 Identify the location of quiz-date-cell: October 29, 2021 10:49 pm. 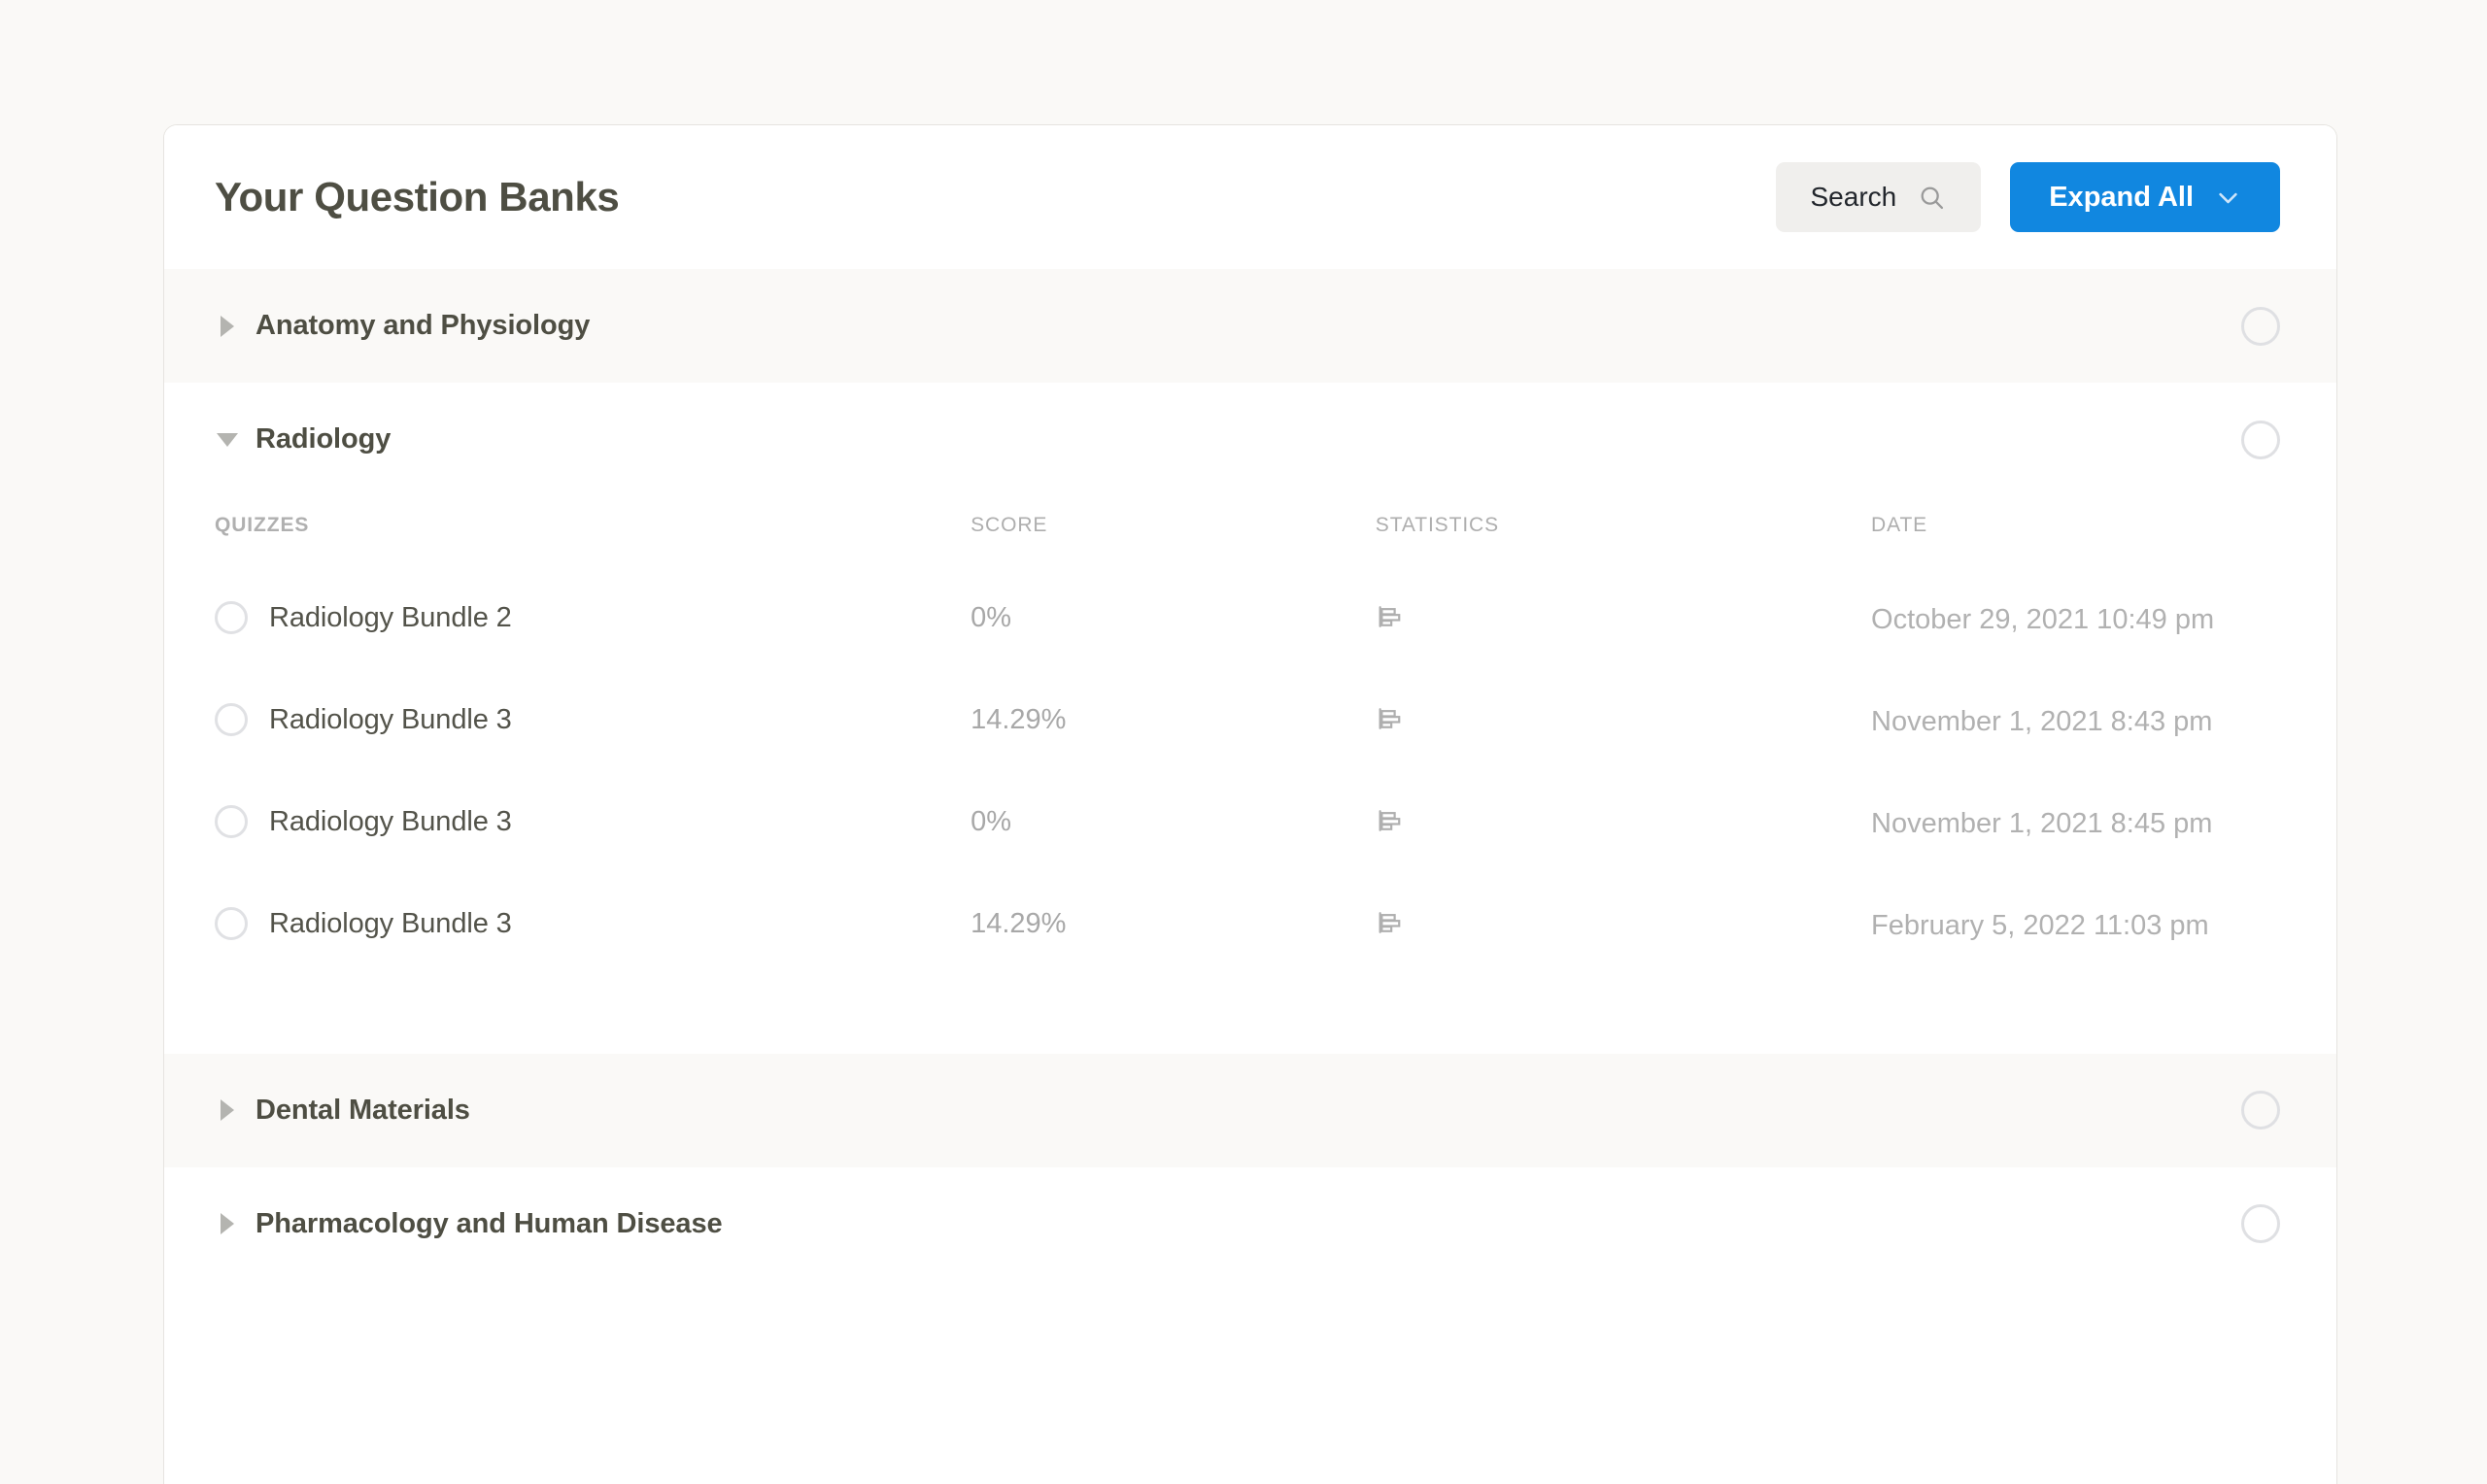
(2075, 650).